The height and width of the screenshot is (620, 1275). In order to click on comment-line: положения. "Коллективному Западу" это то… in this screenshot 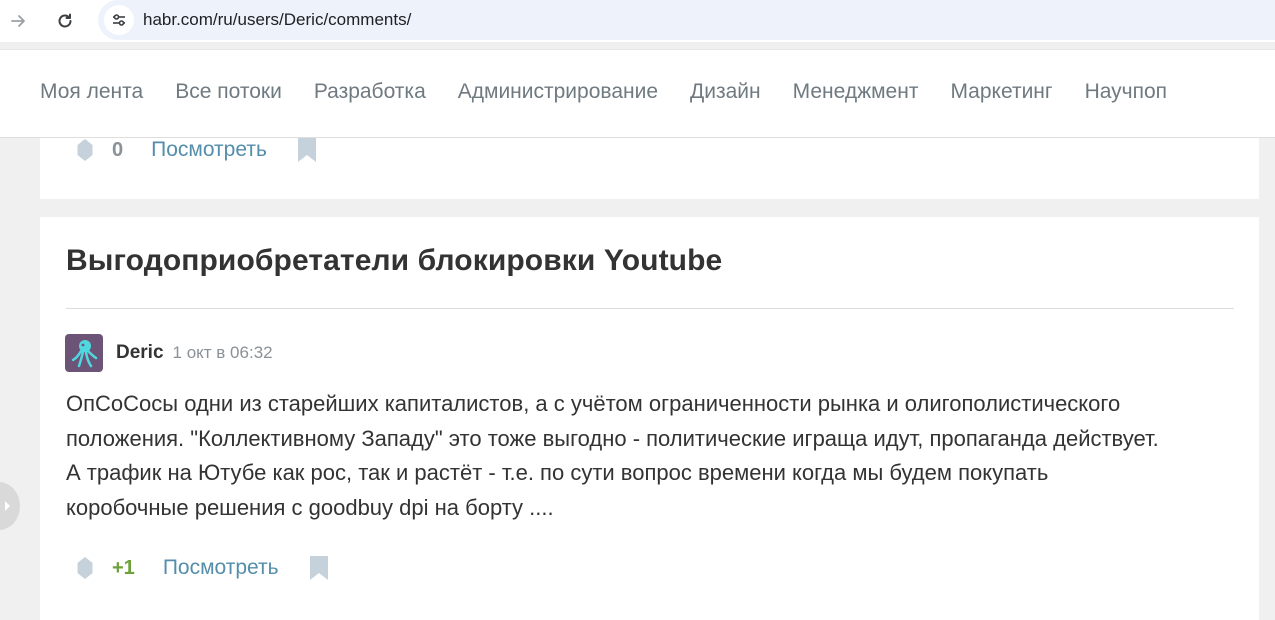, I will do `click(612, 438)`.